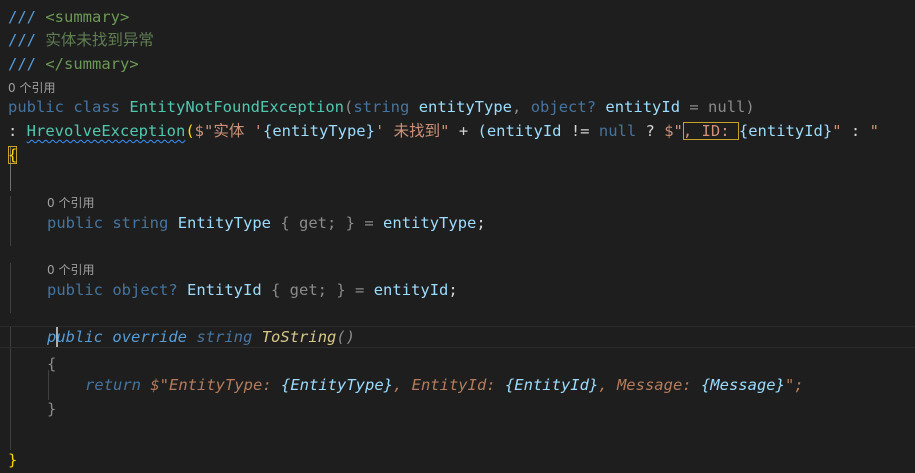  Describe the element at coordinates (224, 223) in the screenshot. I see `property-name: EntityType` at that location.